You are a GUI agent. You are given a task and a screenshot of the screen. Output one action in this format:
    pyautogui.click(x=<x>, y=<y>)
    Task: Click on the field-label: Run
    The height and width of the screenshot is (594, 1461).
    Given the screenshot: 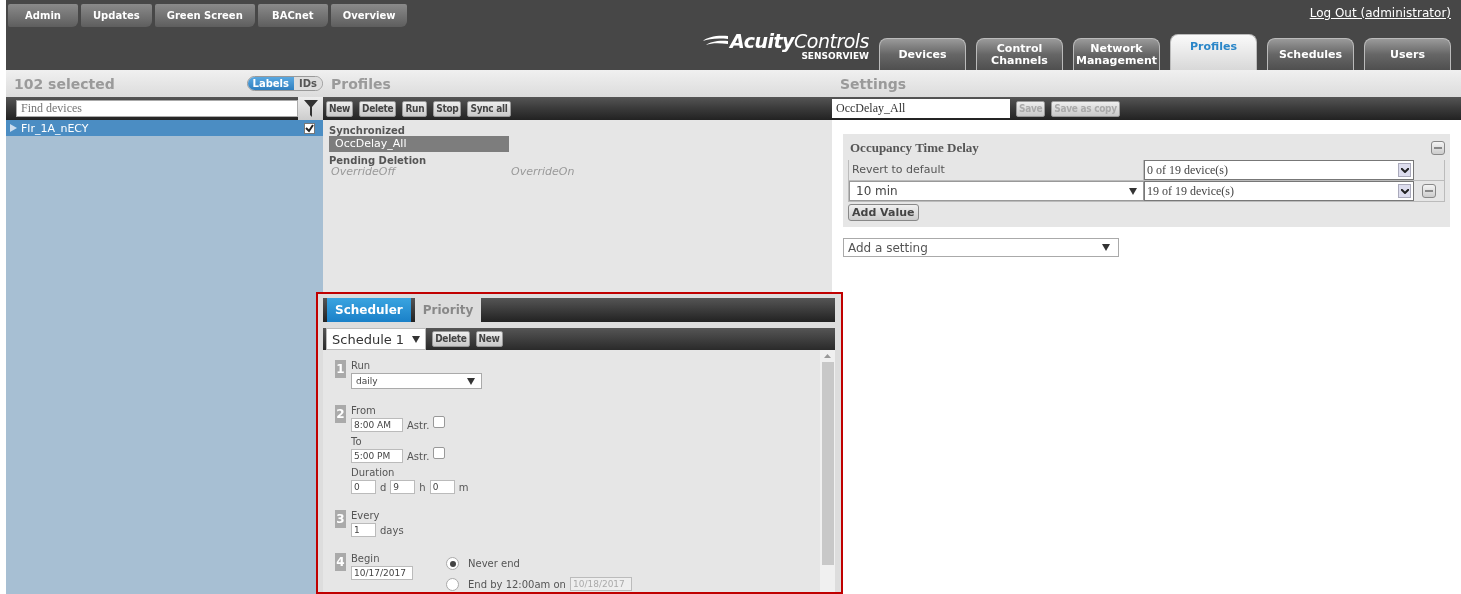 What is the action you would take?
    pyautogui.click(x=361, y=365)
    